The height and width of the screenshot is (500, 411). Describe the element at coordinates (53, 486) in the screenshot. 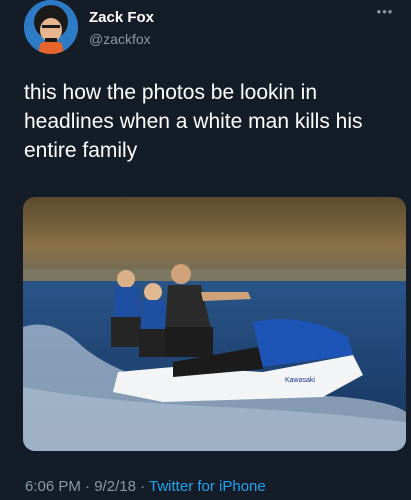

I see `tweet-time: 6:06 PM` at that location.